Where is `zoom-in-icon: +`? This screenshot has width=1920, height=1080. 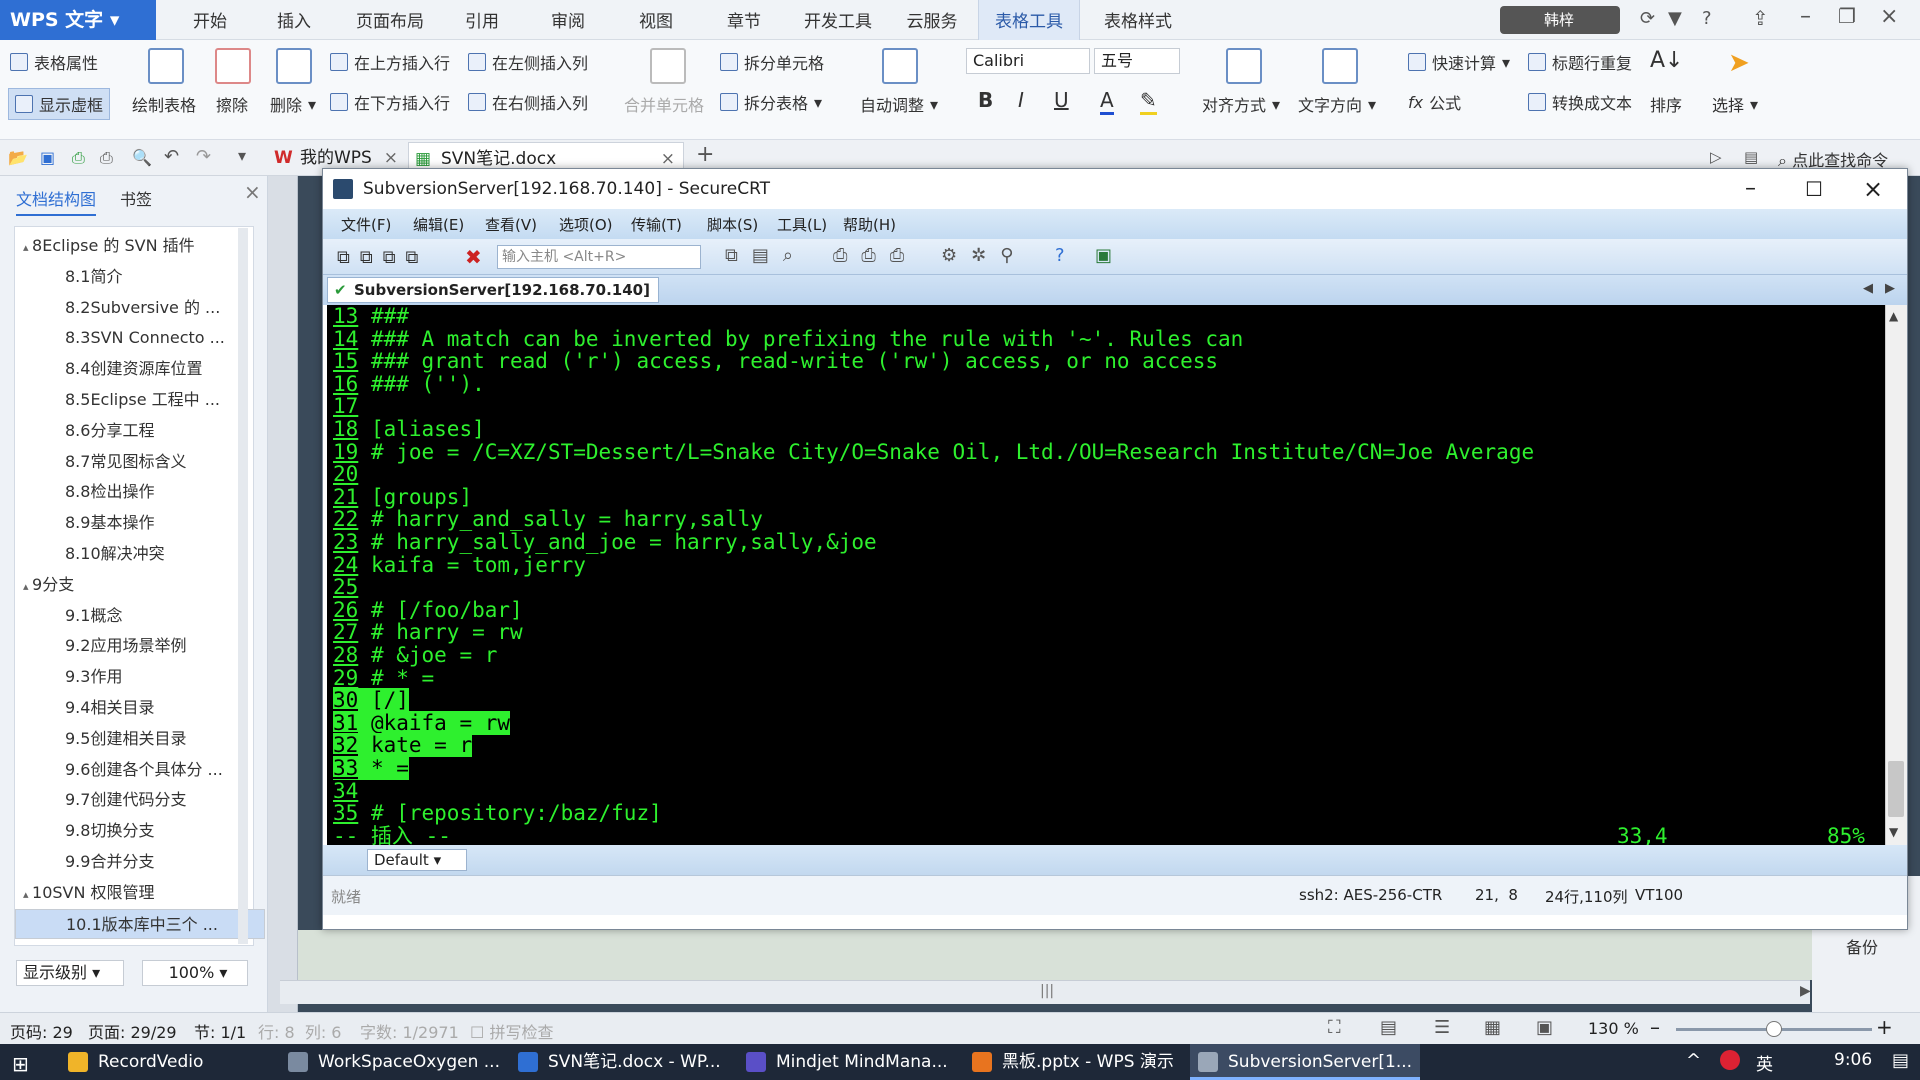
zoom-in-icon: + is located at coordinates (1884, 1027).